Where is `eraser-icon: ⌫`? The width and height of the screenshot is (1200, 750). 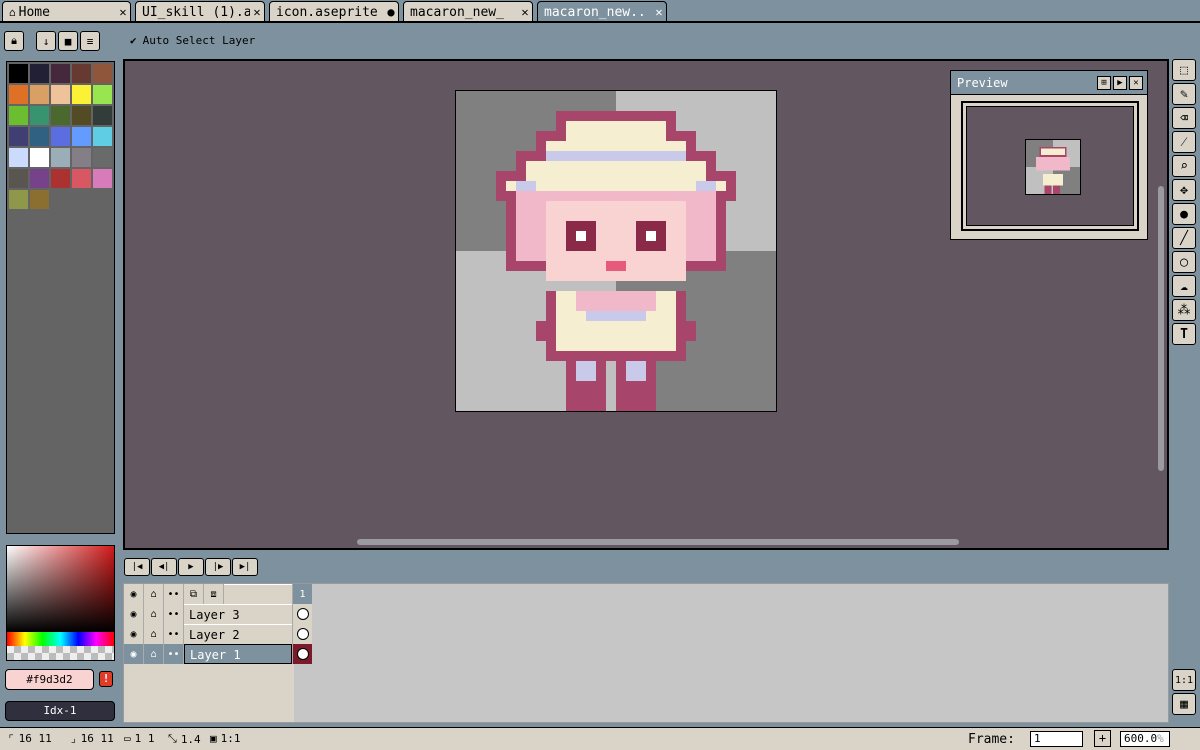 eraser-icon: ⌫ is located at coordinates (1184, 118).